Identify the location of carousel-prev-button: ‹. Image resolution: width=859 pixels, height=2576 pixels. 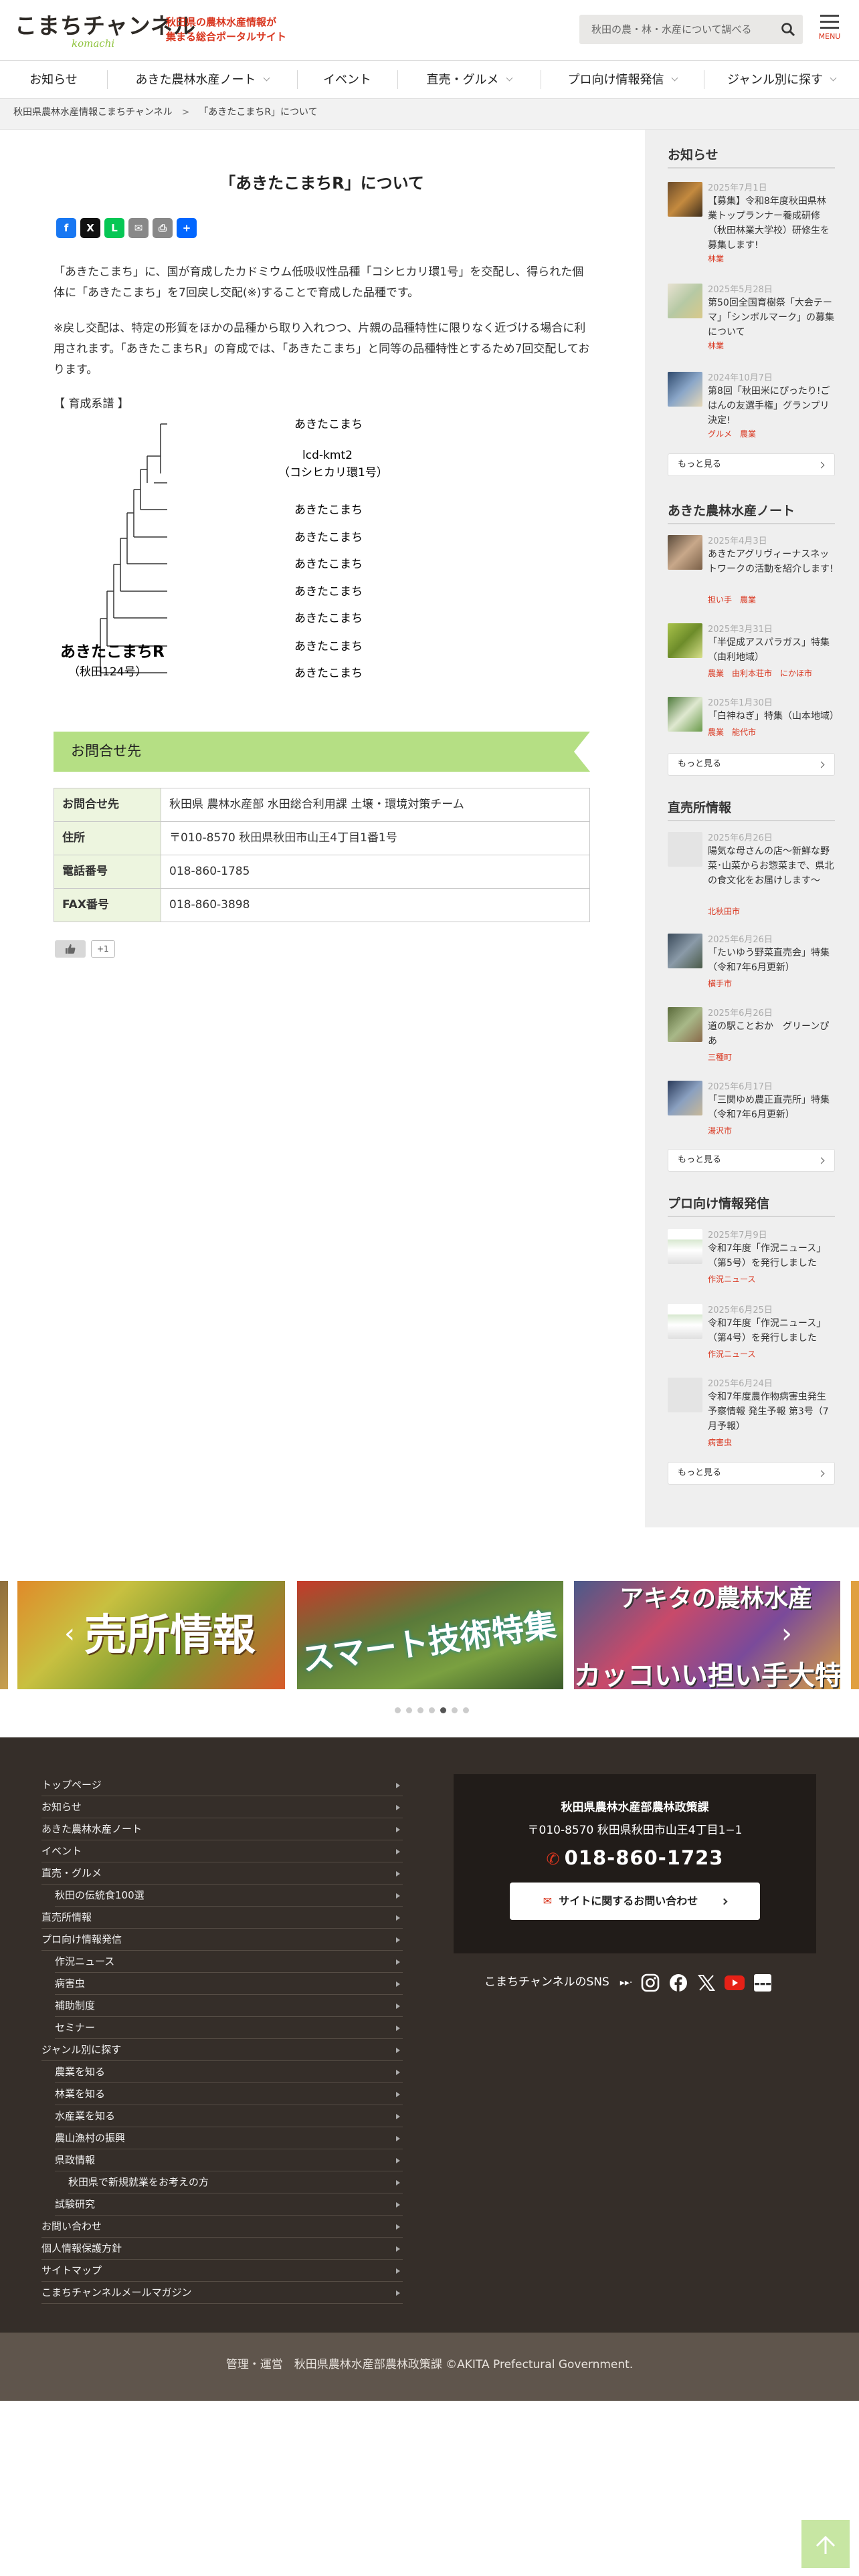
(69, 1633).